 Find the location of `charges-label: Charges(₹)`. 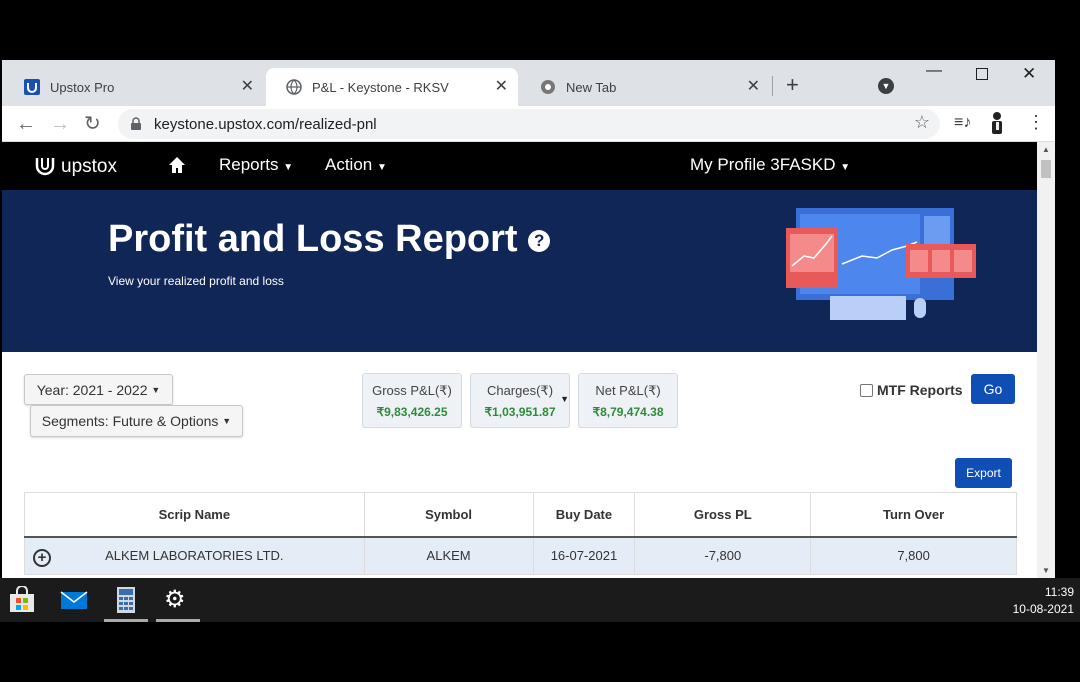

charges-label: Charges(₹) is located at coordinates (520, 390).